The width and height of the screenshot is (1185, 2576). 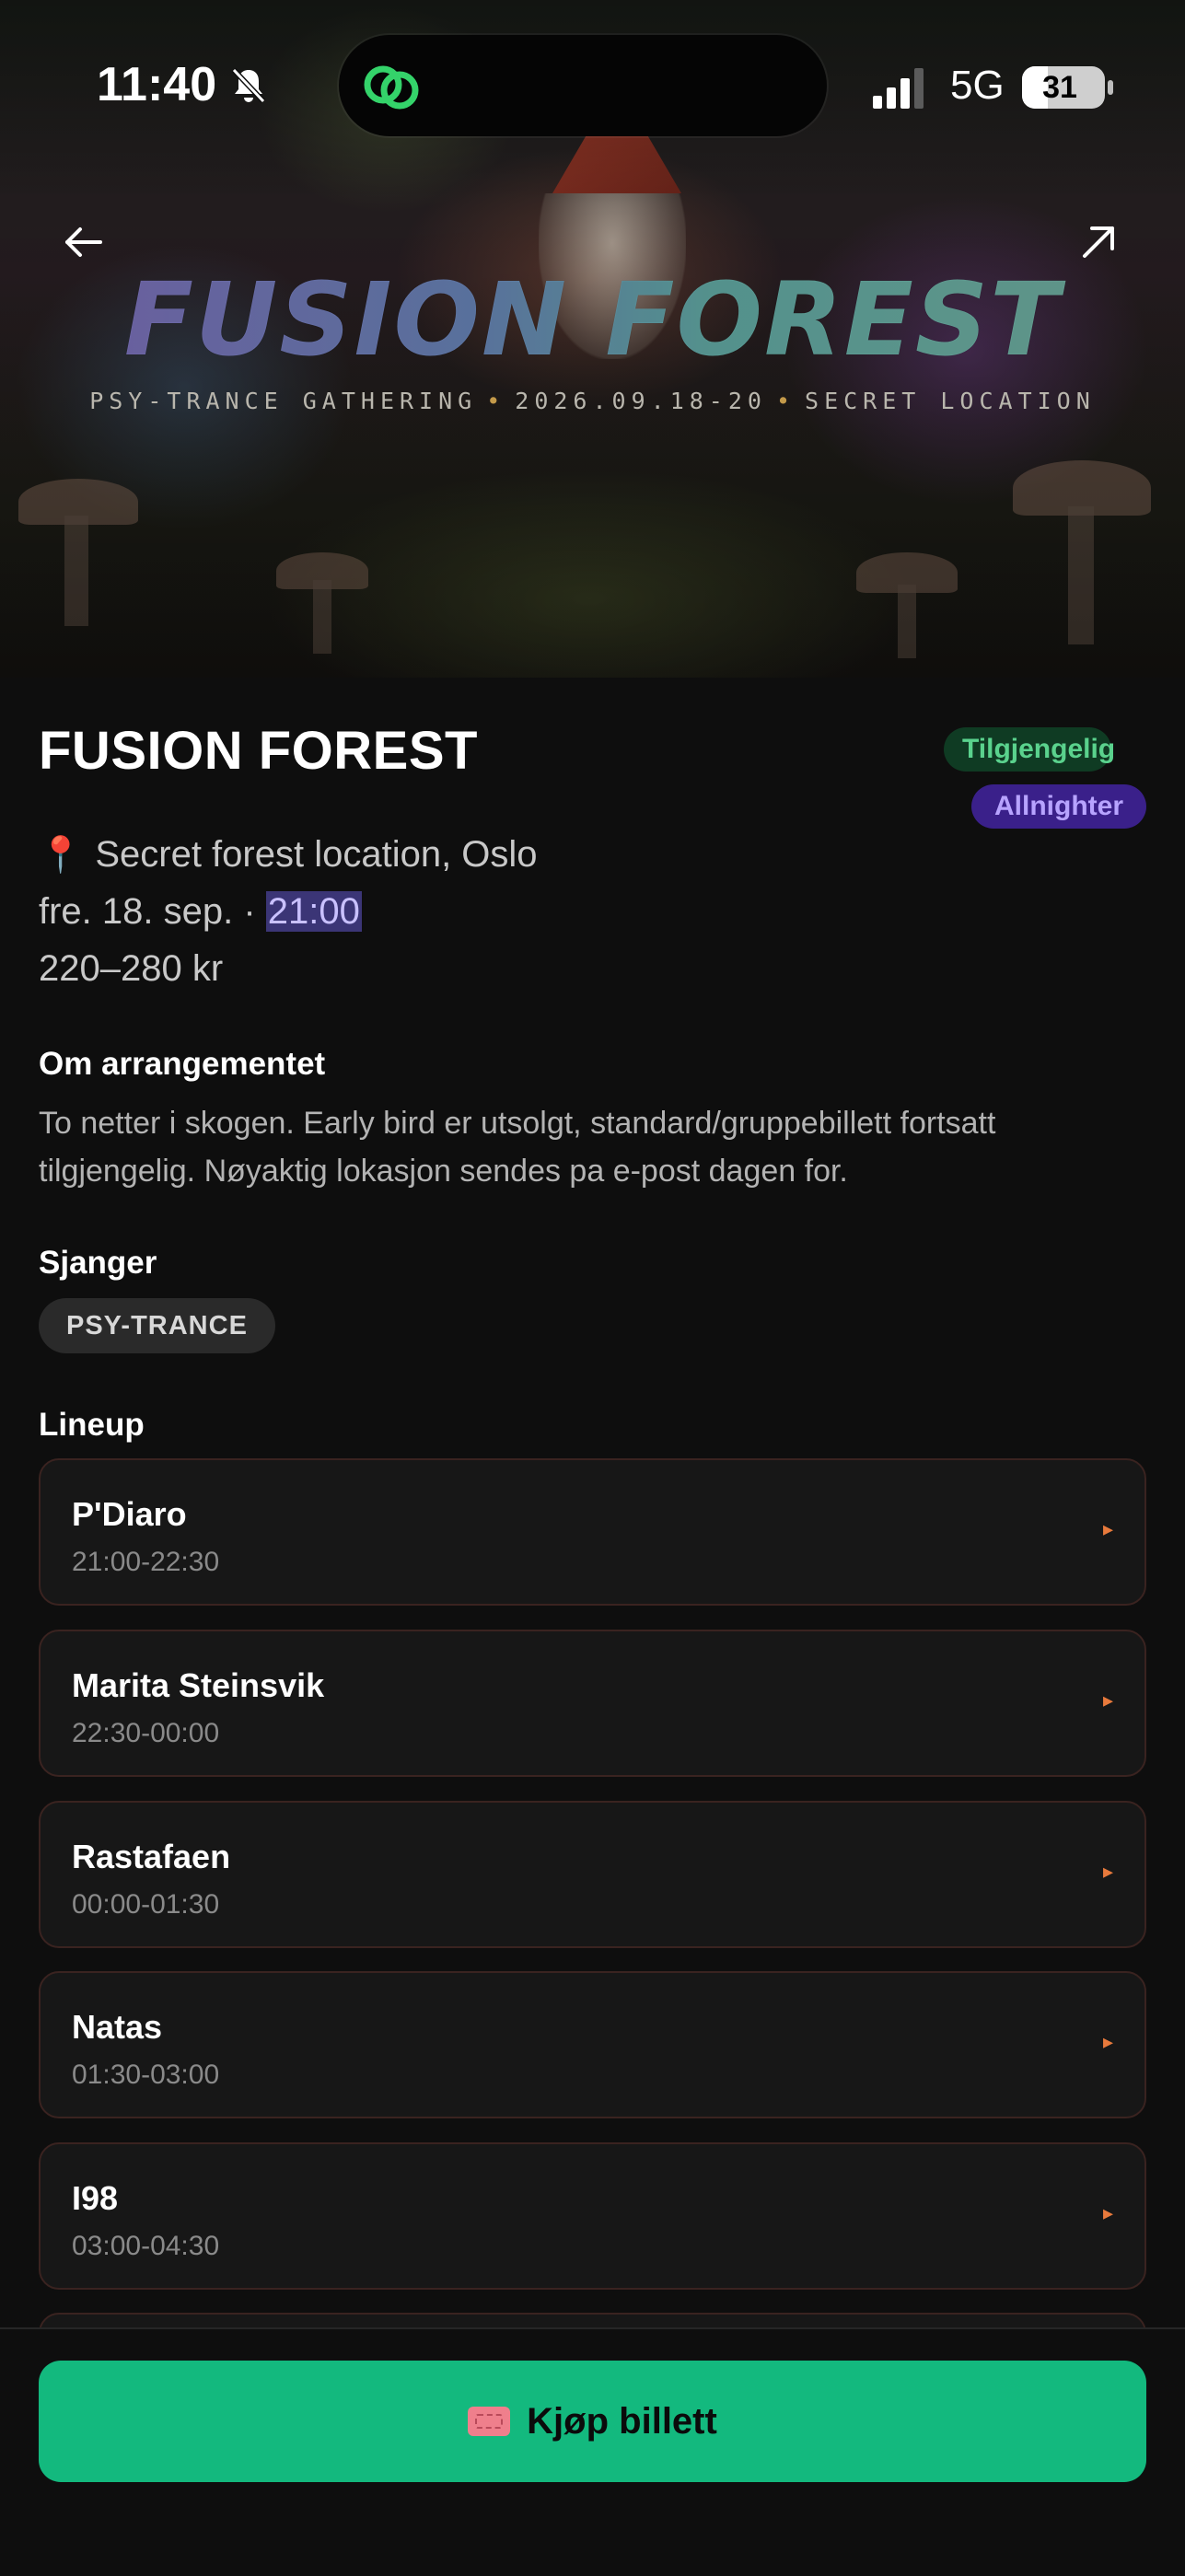 What do you see at coordinates (151, 1856) in the screenshot?
I see `artist-name: Rastafaen` at bounding box center [151, 1856].